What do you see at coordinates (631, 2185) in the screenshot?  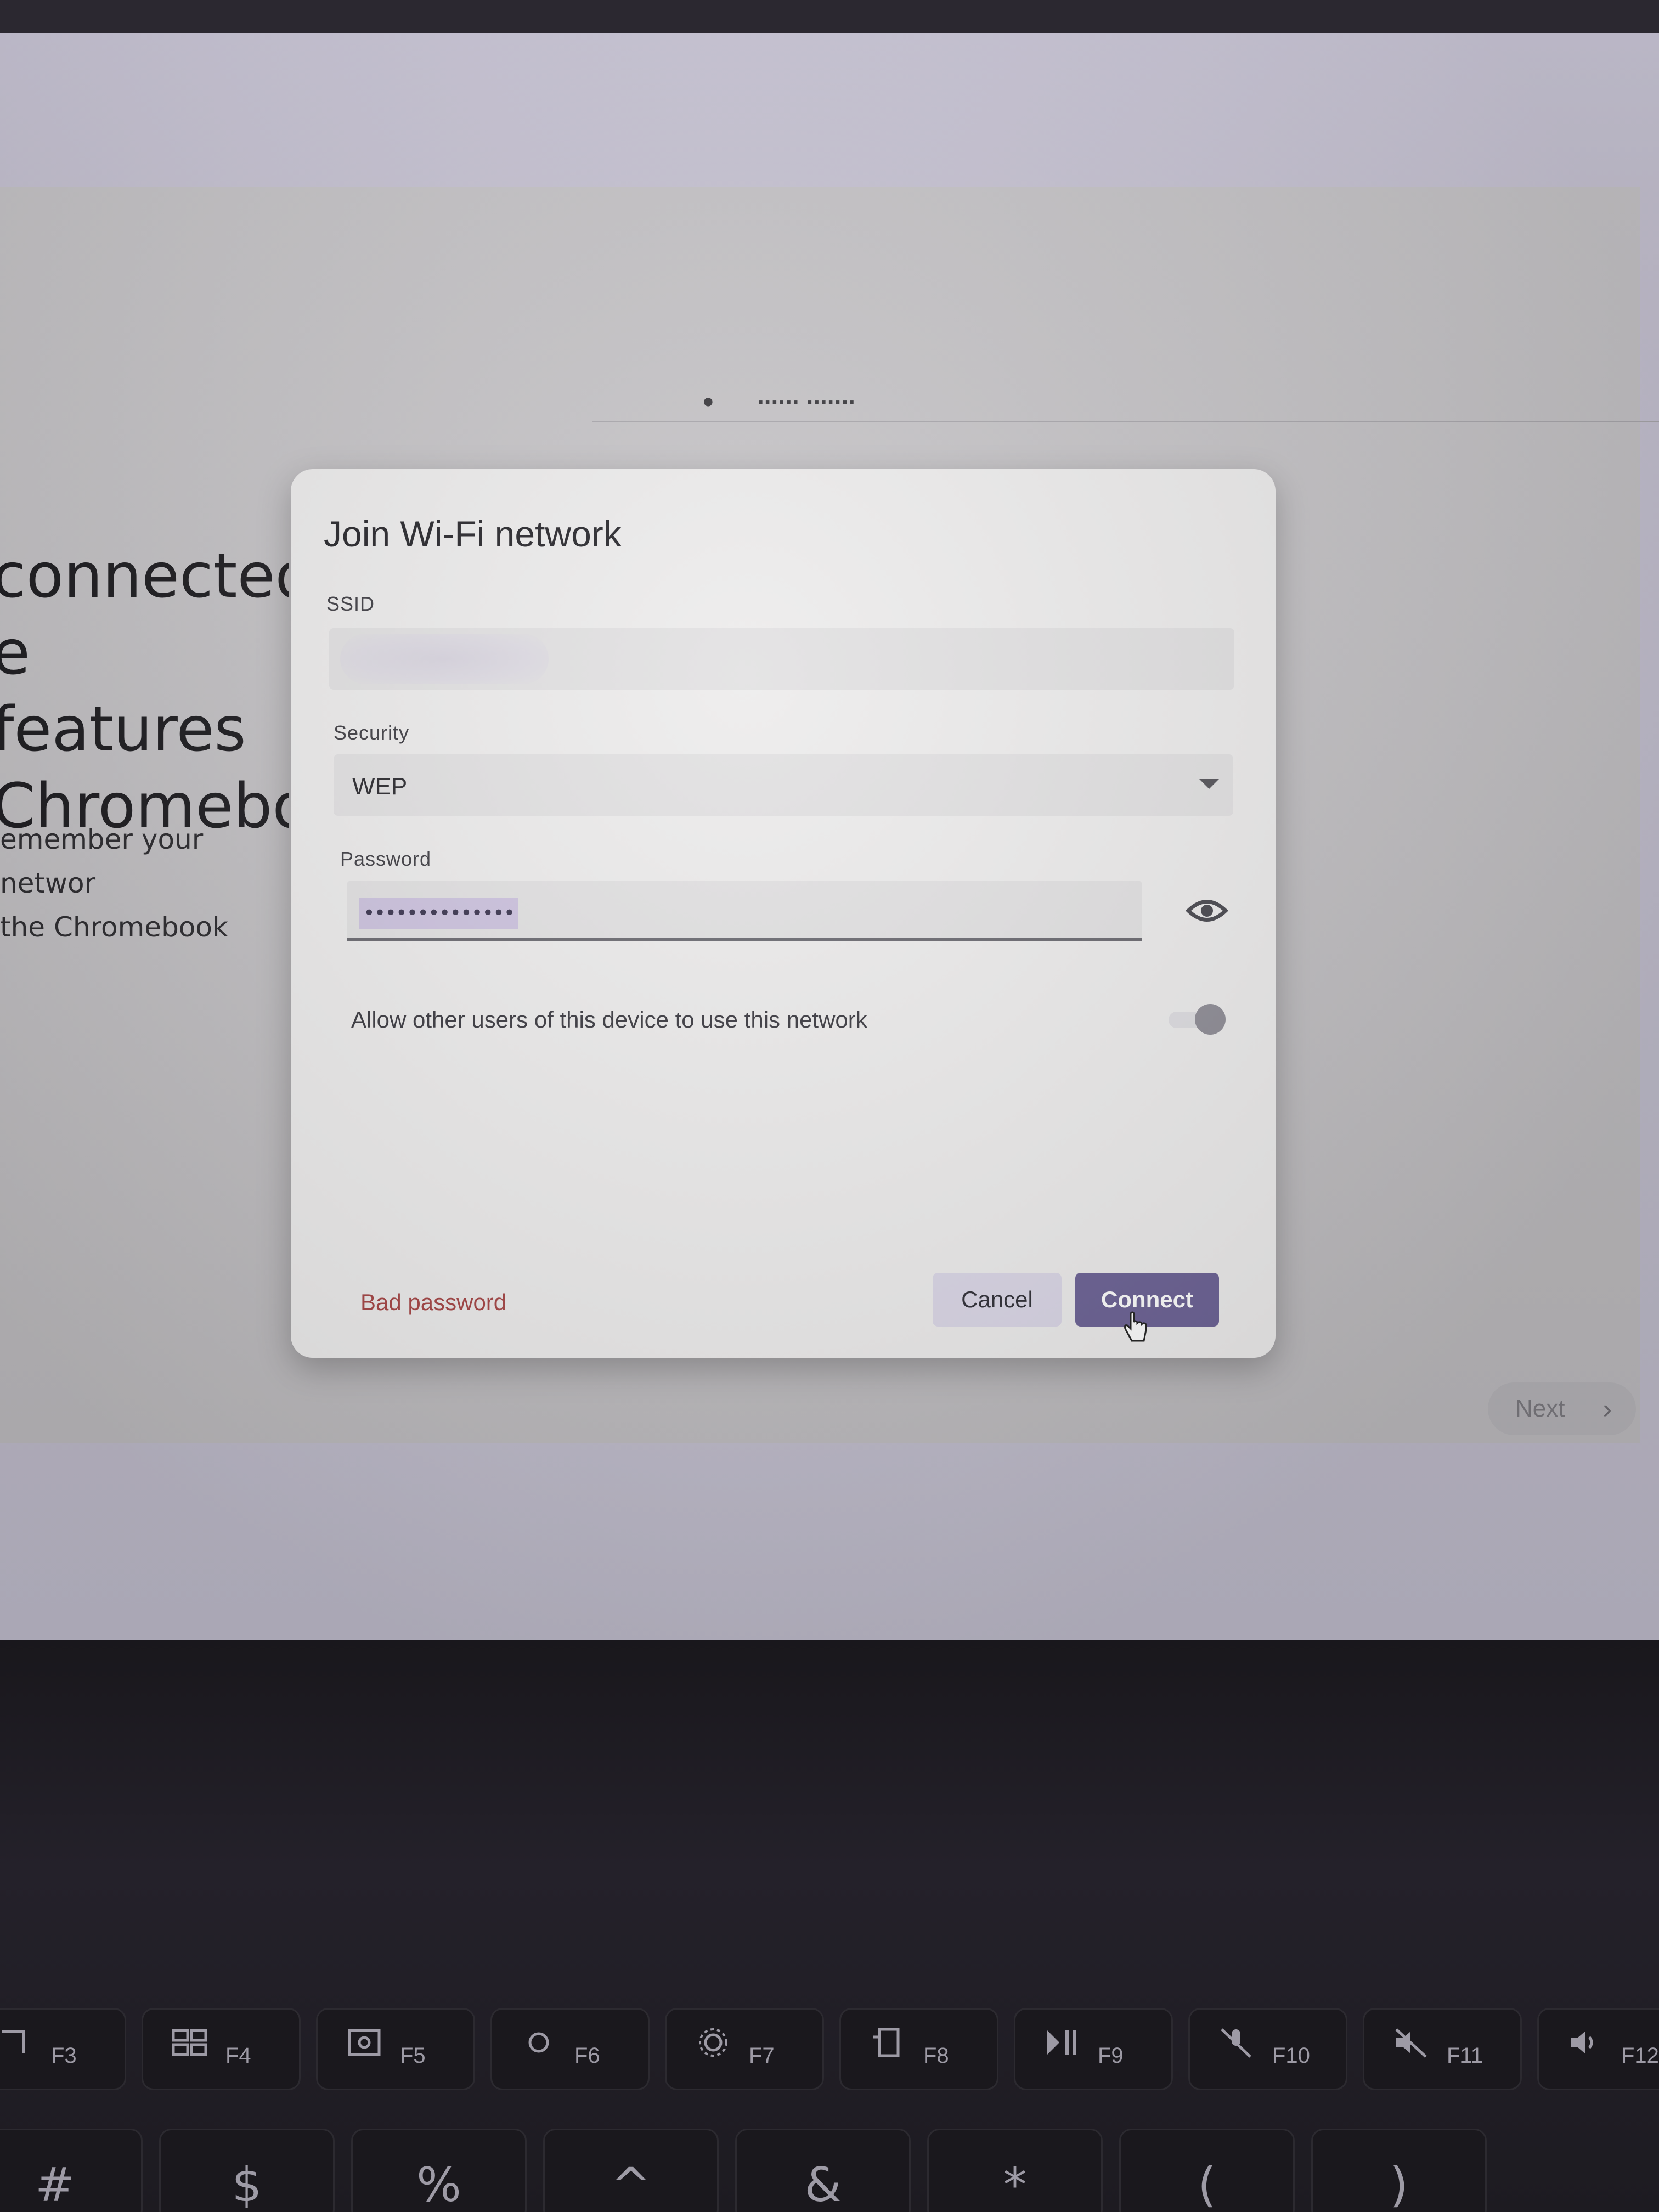 I see `key-label: ^` at bounding box center [631, 2185].